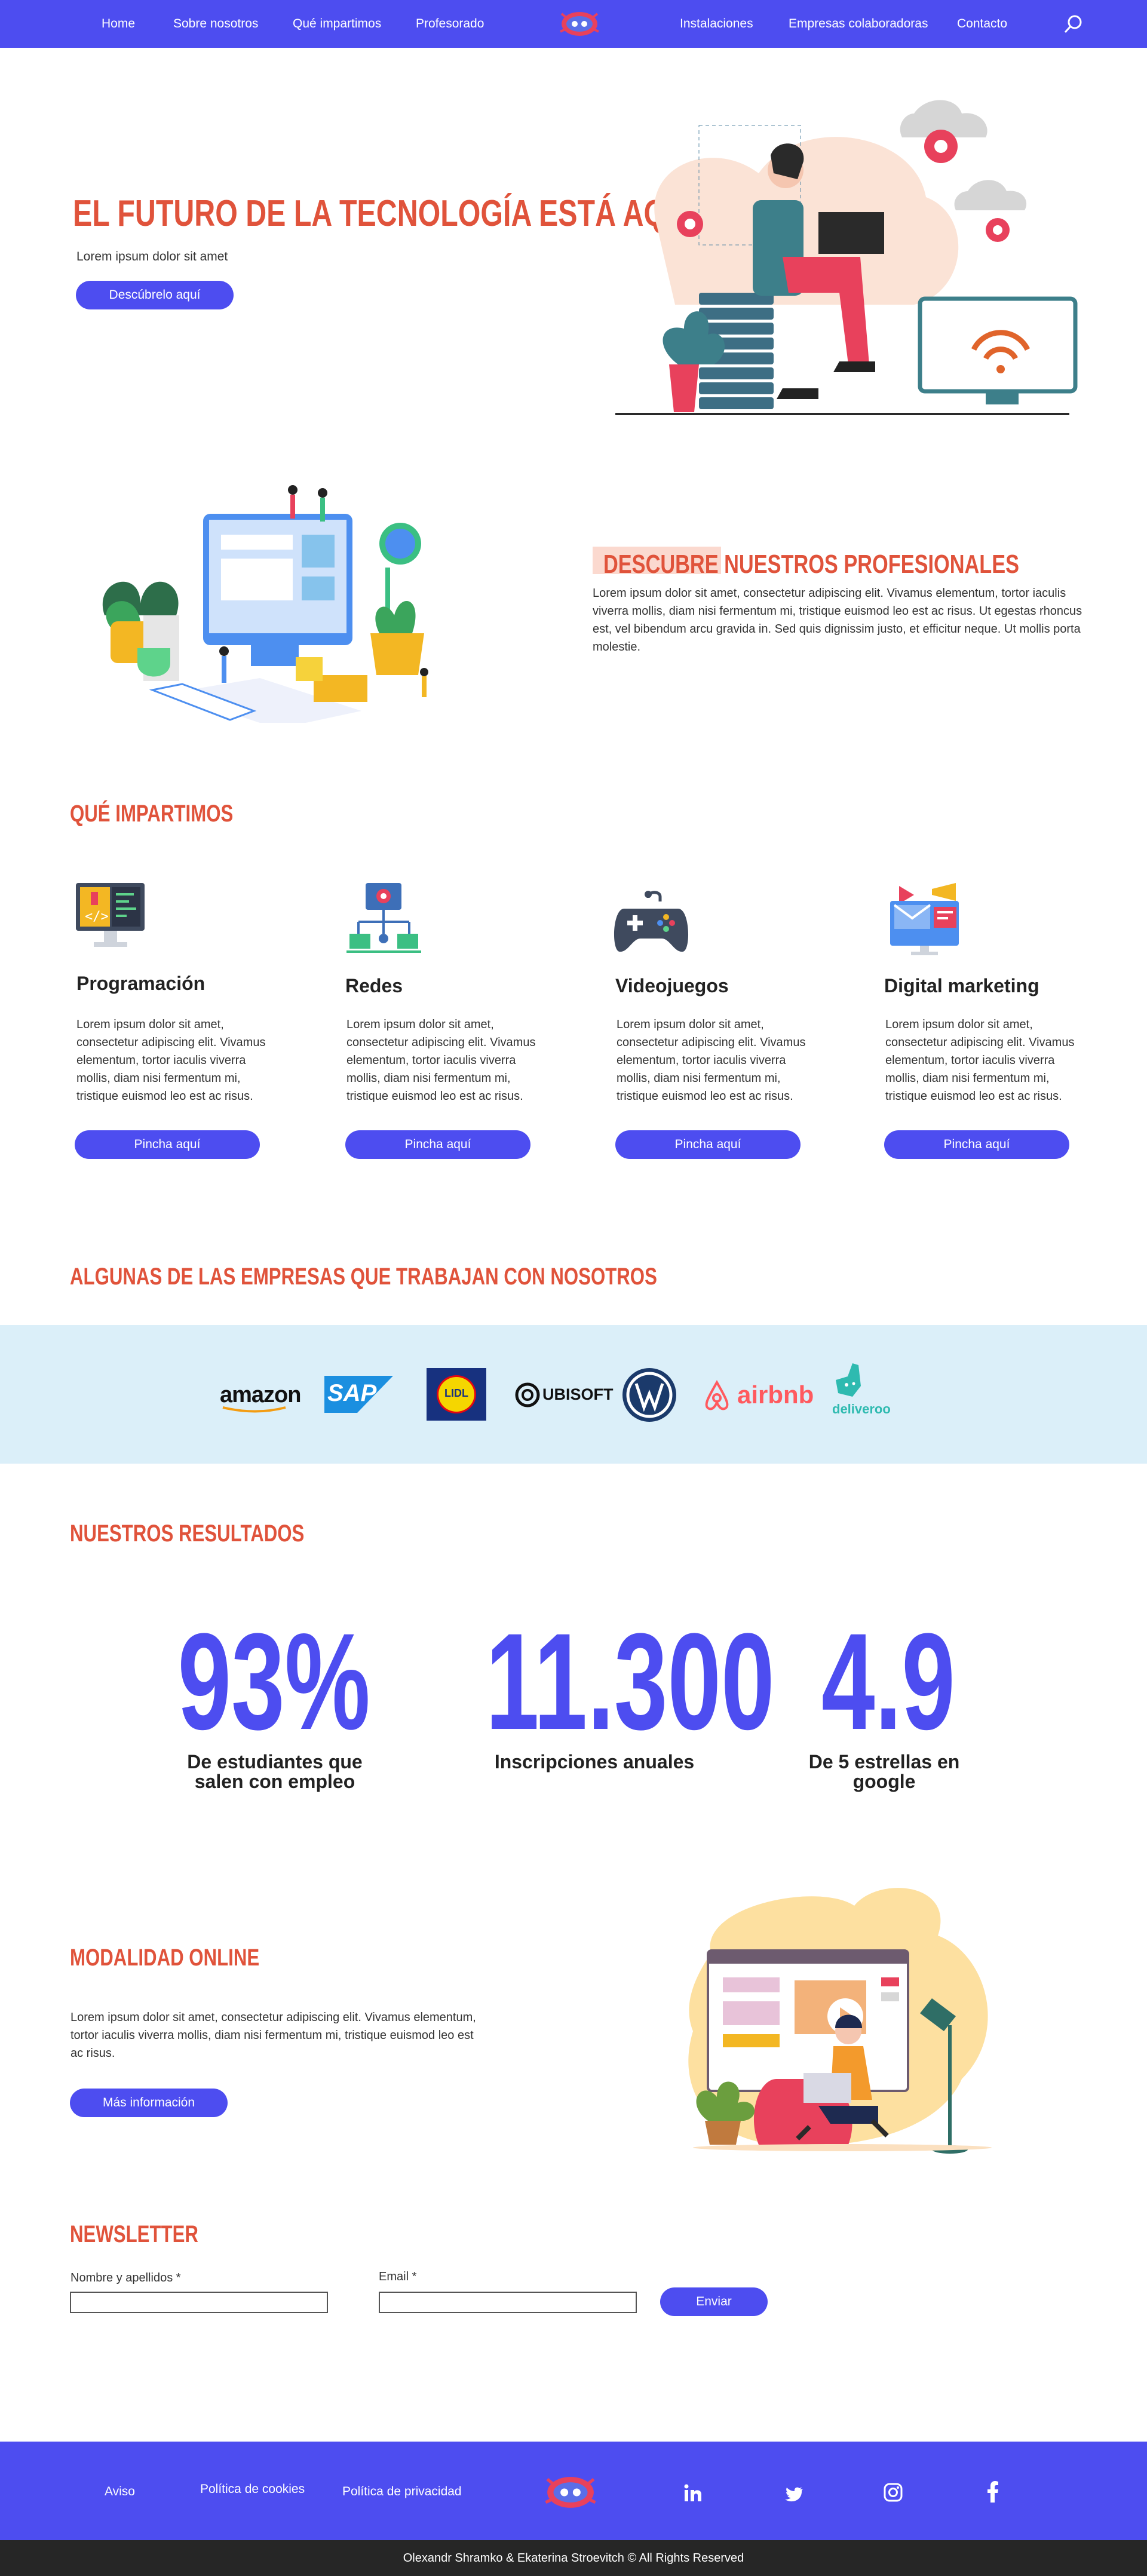  I want to click on instagram-icon, so click(893, 2493).